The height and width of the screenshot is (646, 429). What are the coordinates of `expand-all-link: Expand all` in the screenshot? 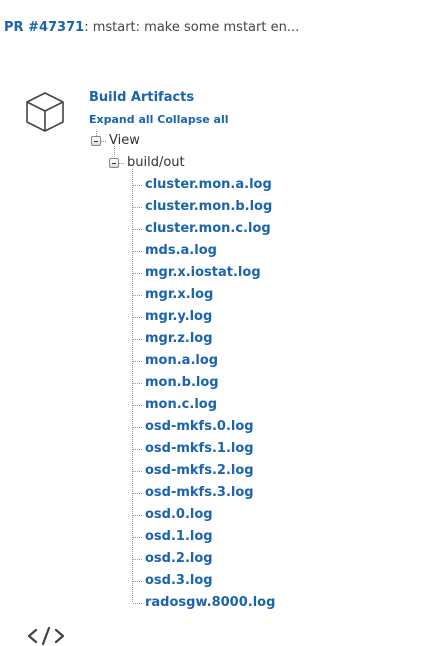 It's located at (121, 119).